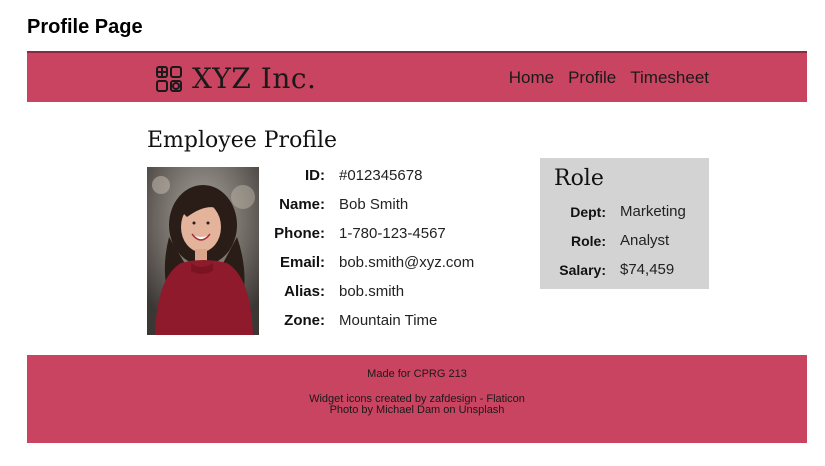 This screenshot has width=825, height=466. Describe the element at coordinates (653, 211) in the screenshot. I see `role-value: Marketing` at that location.